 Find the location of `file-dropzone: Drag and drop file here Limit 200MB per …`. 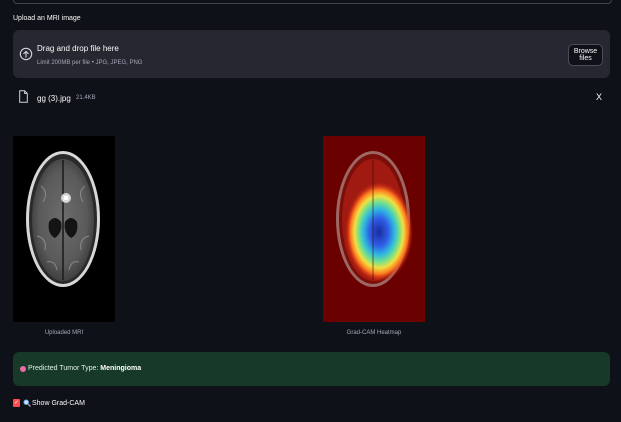

file-dropzone: Drag and drop file here Limit 200MB per … is located at coordinates (311, 54).